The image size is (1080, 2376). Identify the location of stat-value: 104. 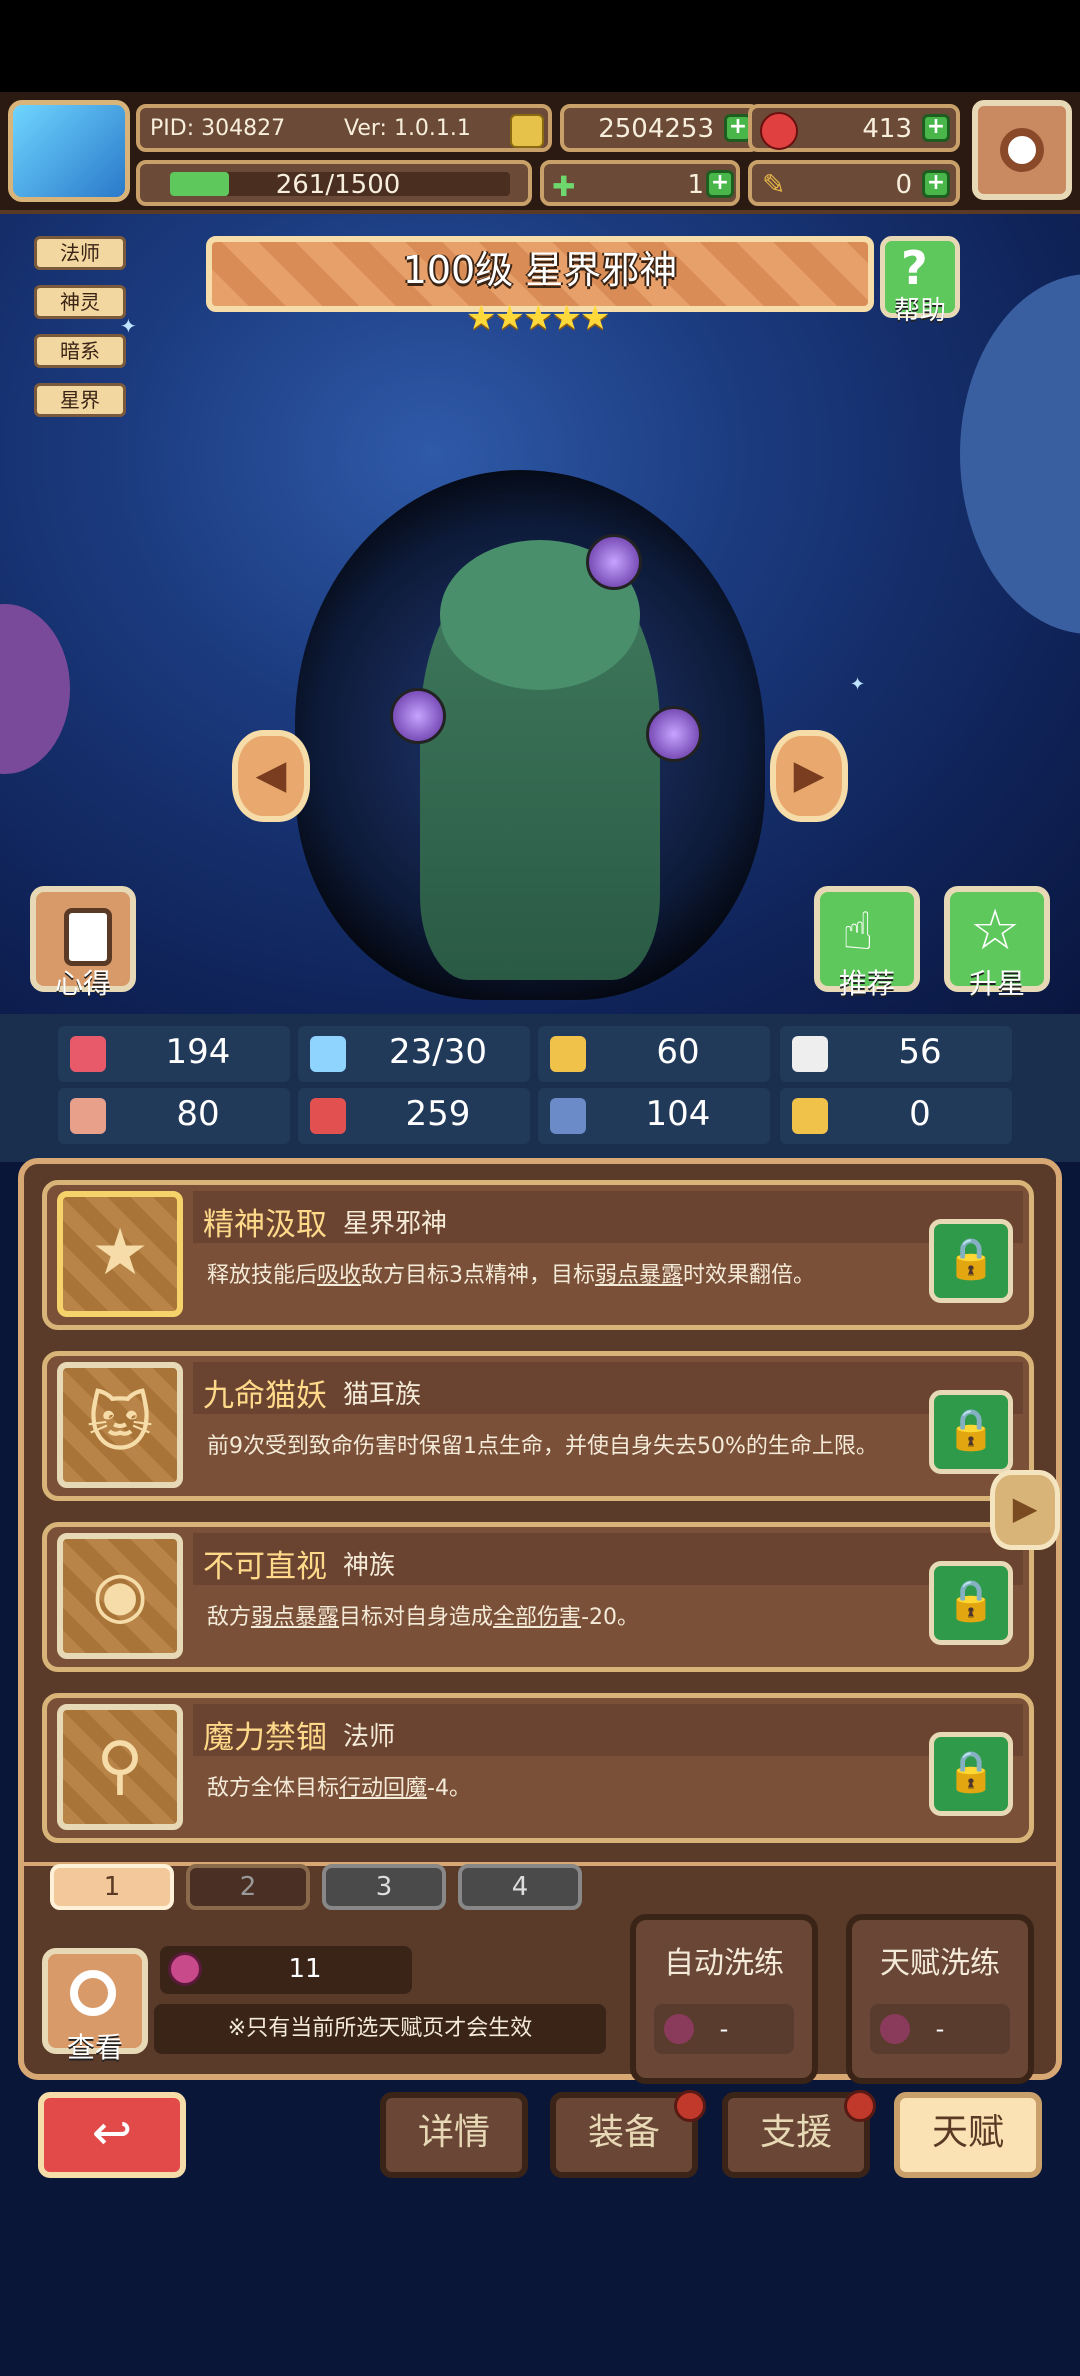
(678, 1114).